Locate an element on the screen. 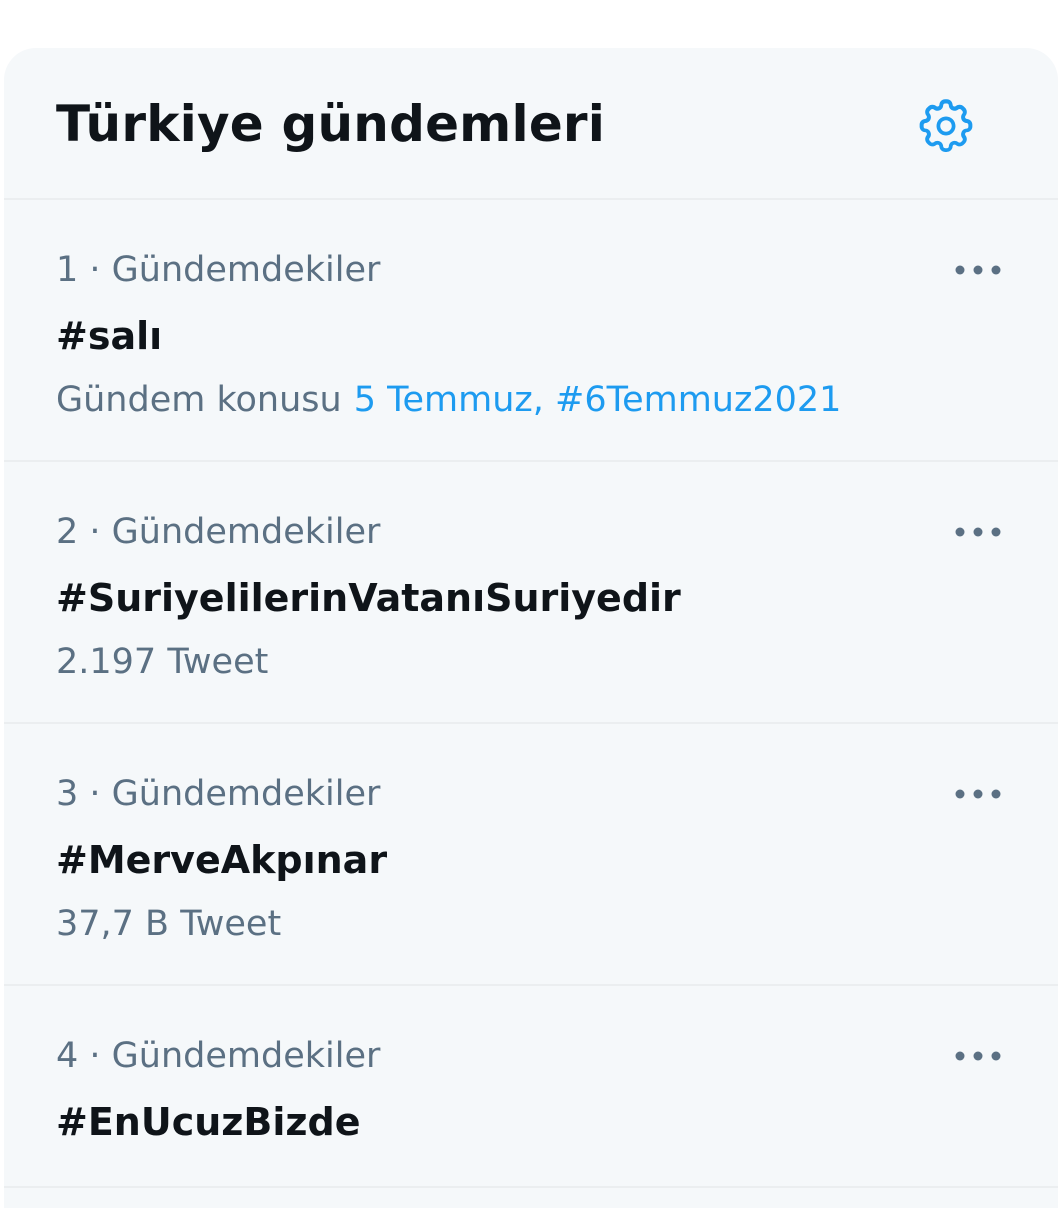 This screenshot has height=1208, width=1058. trend-topic-links: 5 Temmuz, #6Temmuz2021 is located at coordinates (598, 400).